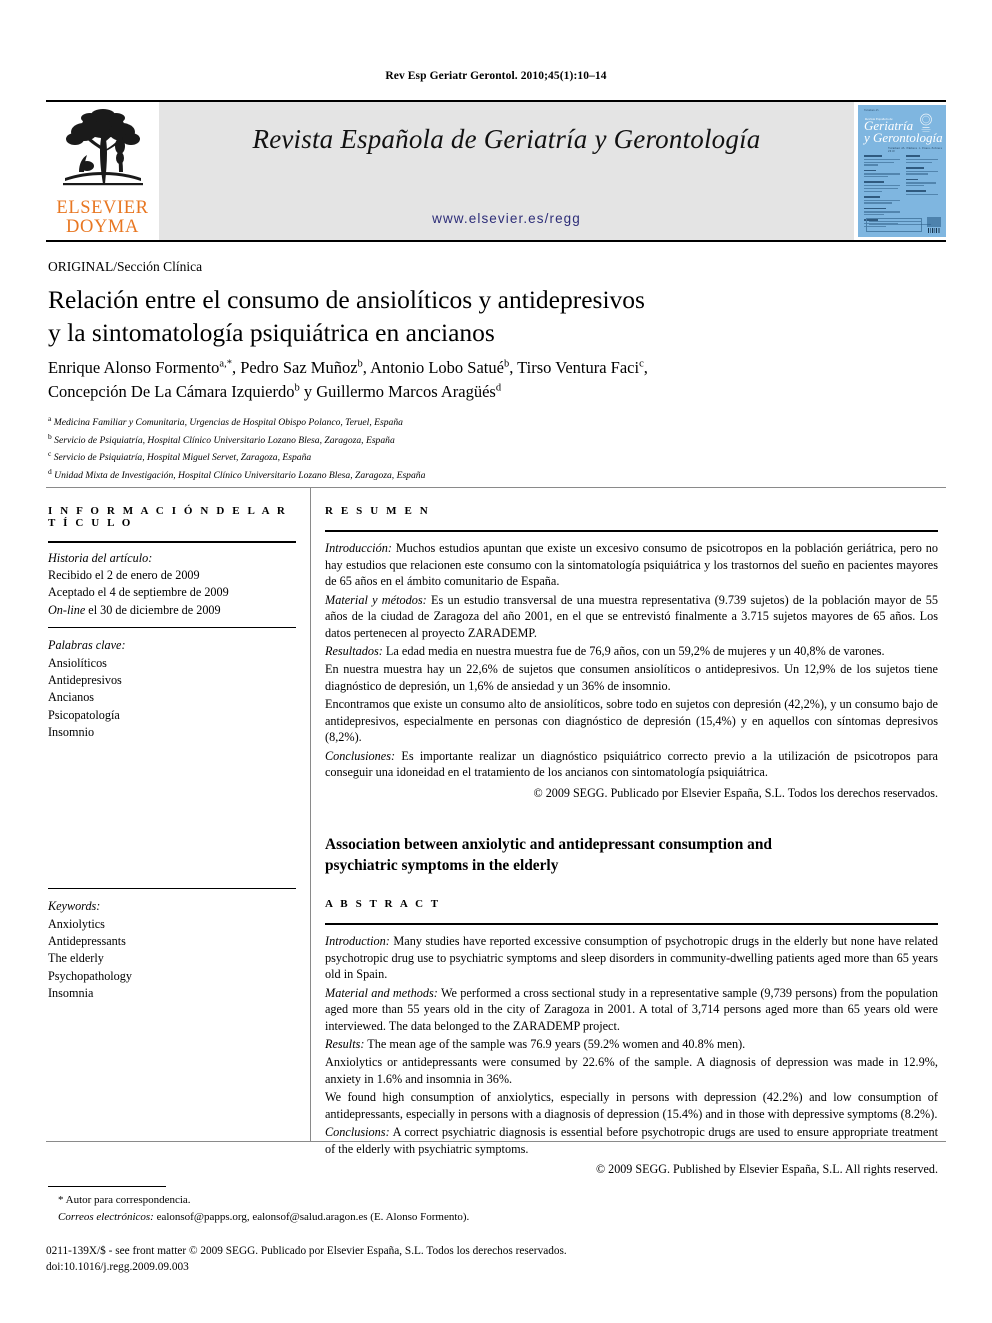  Describe the element at coordinates (77, 662) in the screenshot. I see `keyword-item: Ansiolíticos` at that location.